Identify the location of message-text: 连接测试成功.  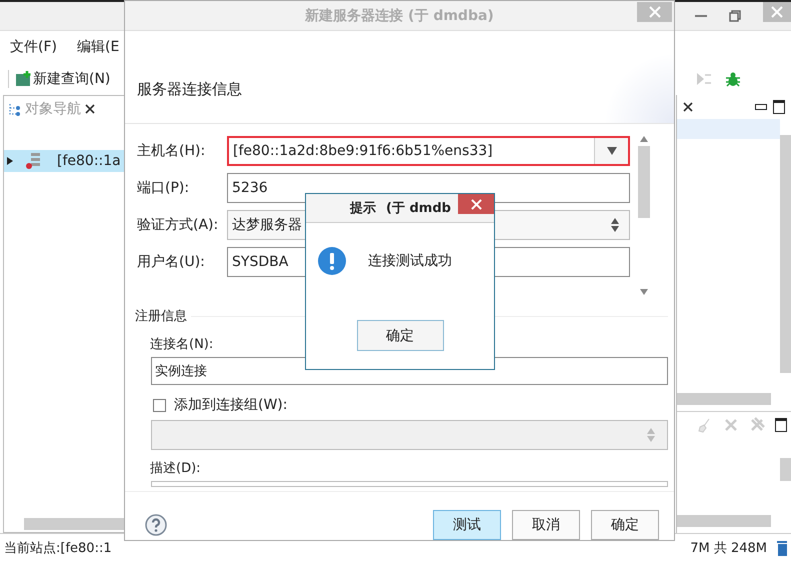
(410, 261).